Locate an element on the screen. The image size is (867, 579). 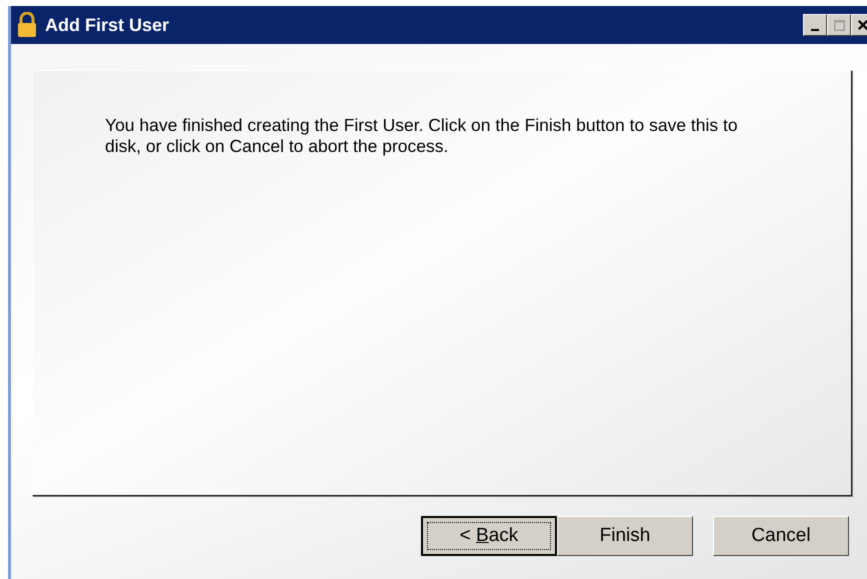
window-title: Add First User is located at coordinates (107, 25).